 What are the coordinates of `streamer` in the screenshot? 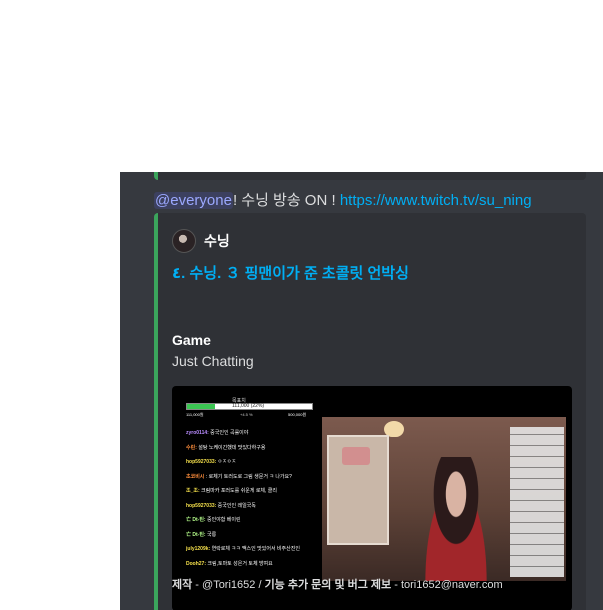 It's located at (456, 519).